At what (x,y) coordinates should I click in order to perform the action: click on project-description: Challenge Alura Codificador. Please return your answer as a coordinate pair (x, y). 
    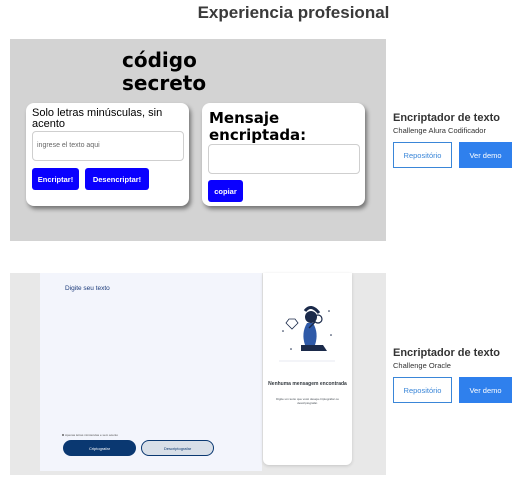
    Looking at the image, I should click on (439, 130).